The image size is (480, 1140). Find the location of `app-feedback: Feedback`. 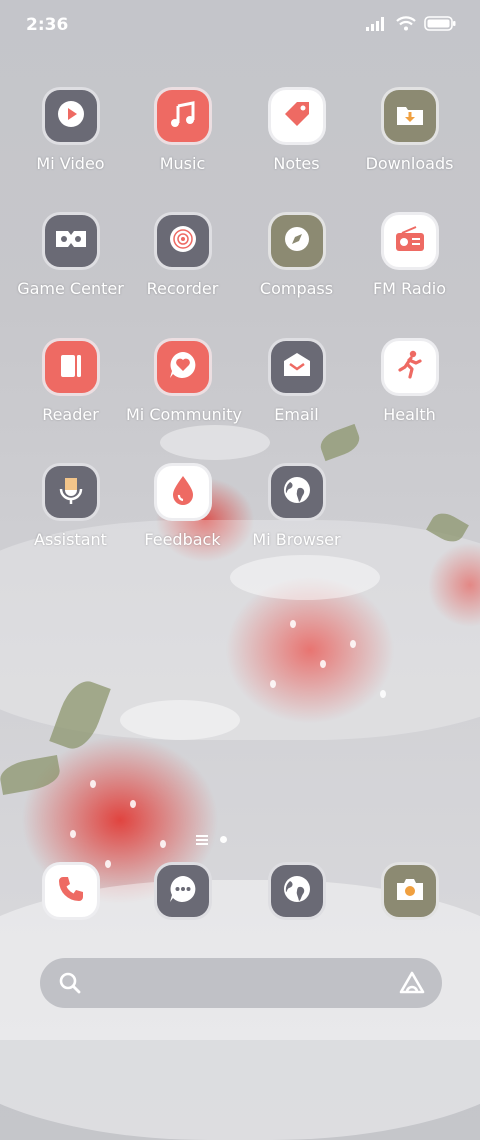

app-feedback: Feedback is located at coordinates (182, 506).